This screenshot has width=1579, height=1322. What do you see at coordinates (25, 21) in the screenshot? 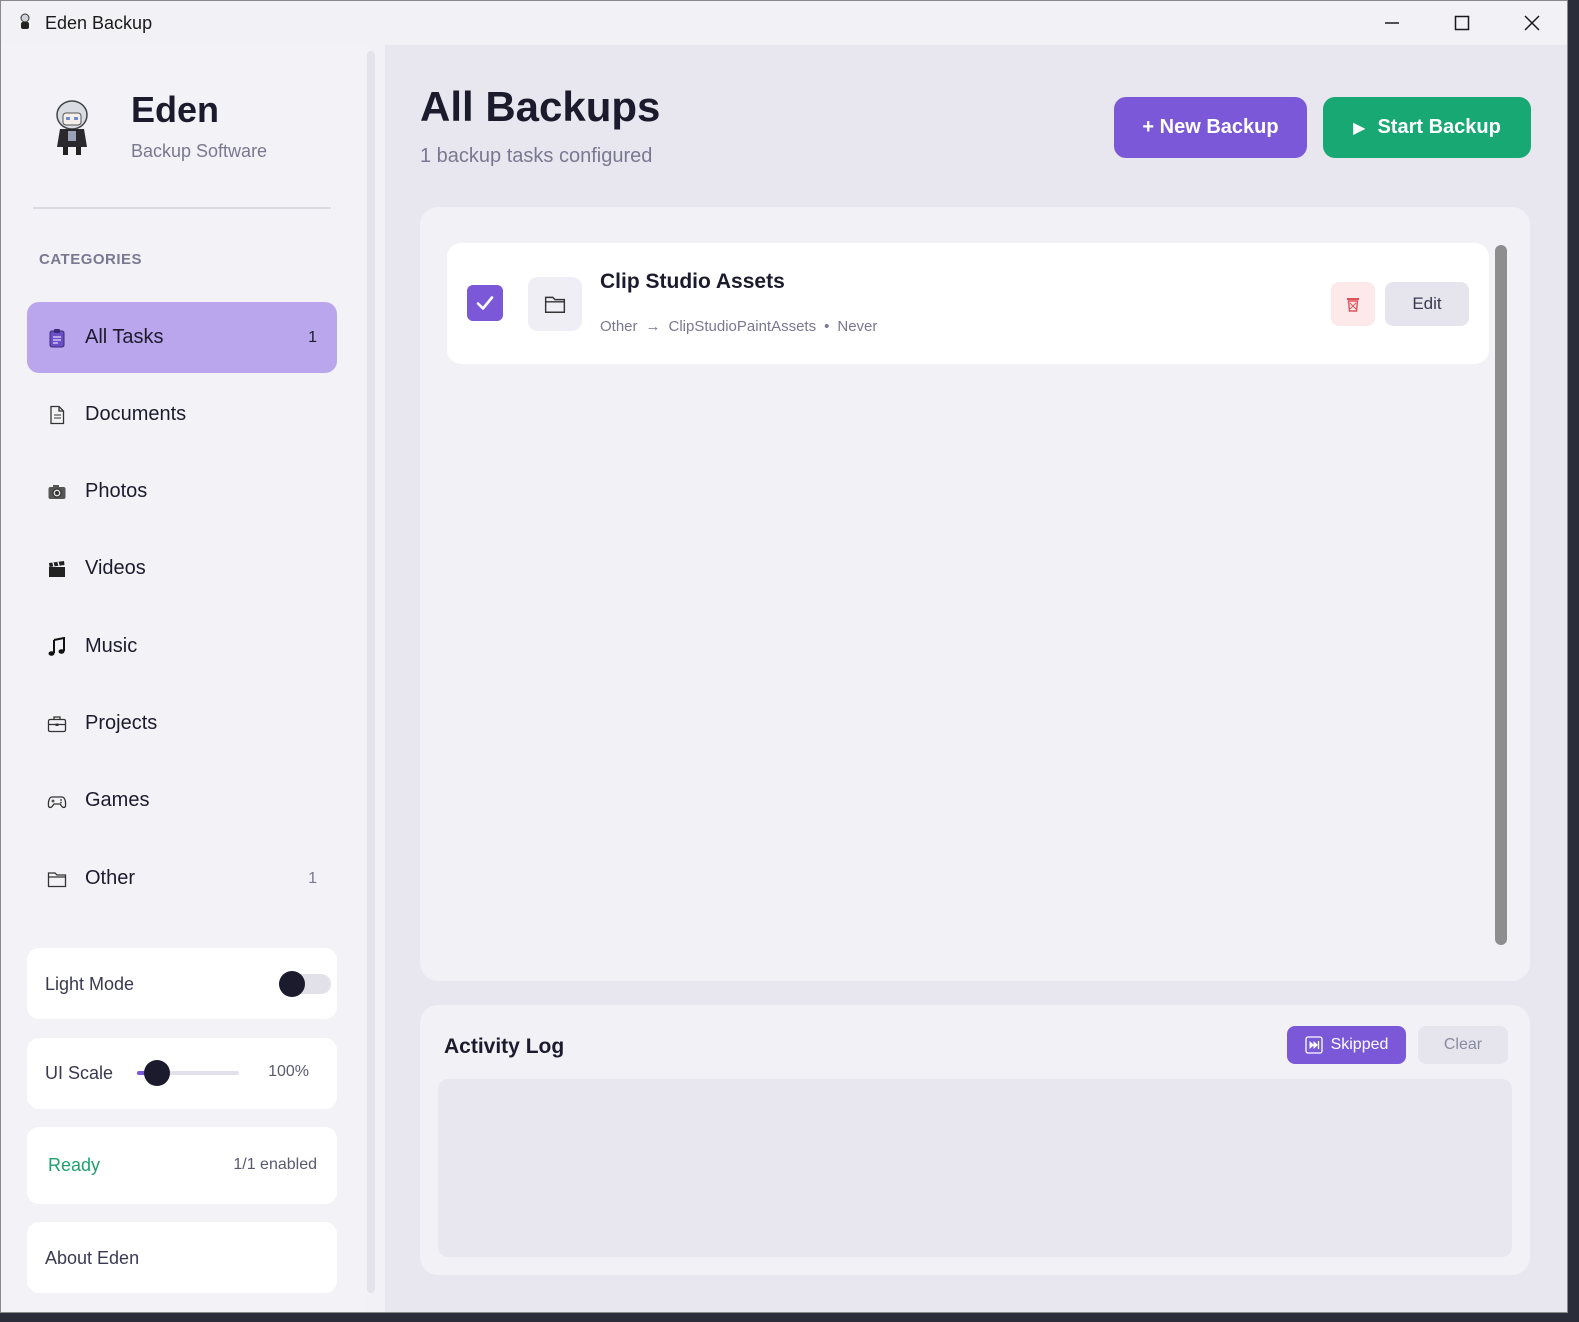
I see `eden-app-icon` at bounding box center [25, 21].